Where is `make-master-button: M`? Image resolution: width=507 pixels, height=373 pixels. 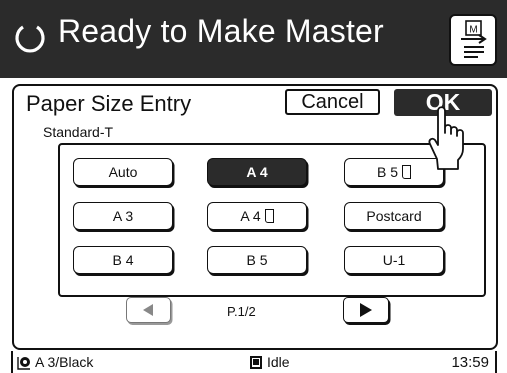 make-master-button: M is located at coordinates (473, 40).